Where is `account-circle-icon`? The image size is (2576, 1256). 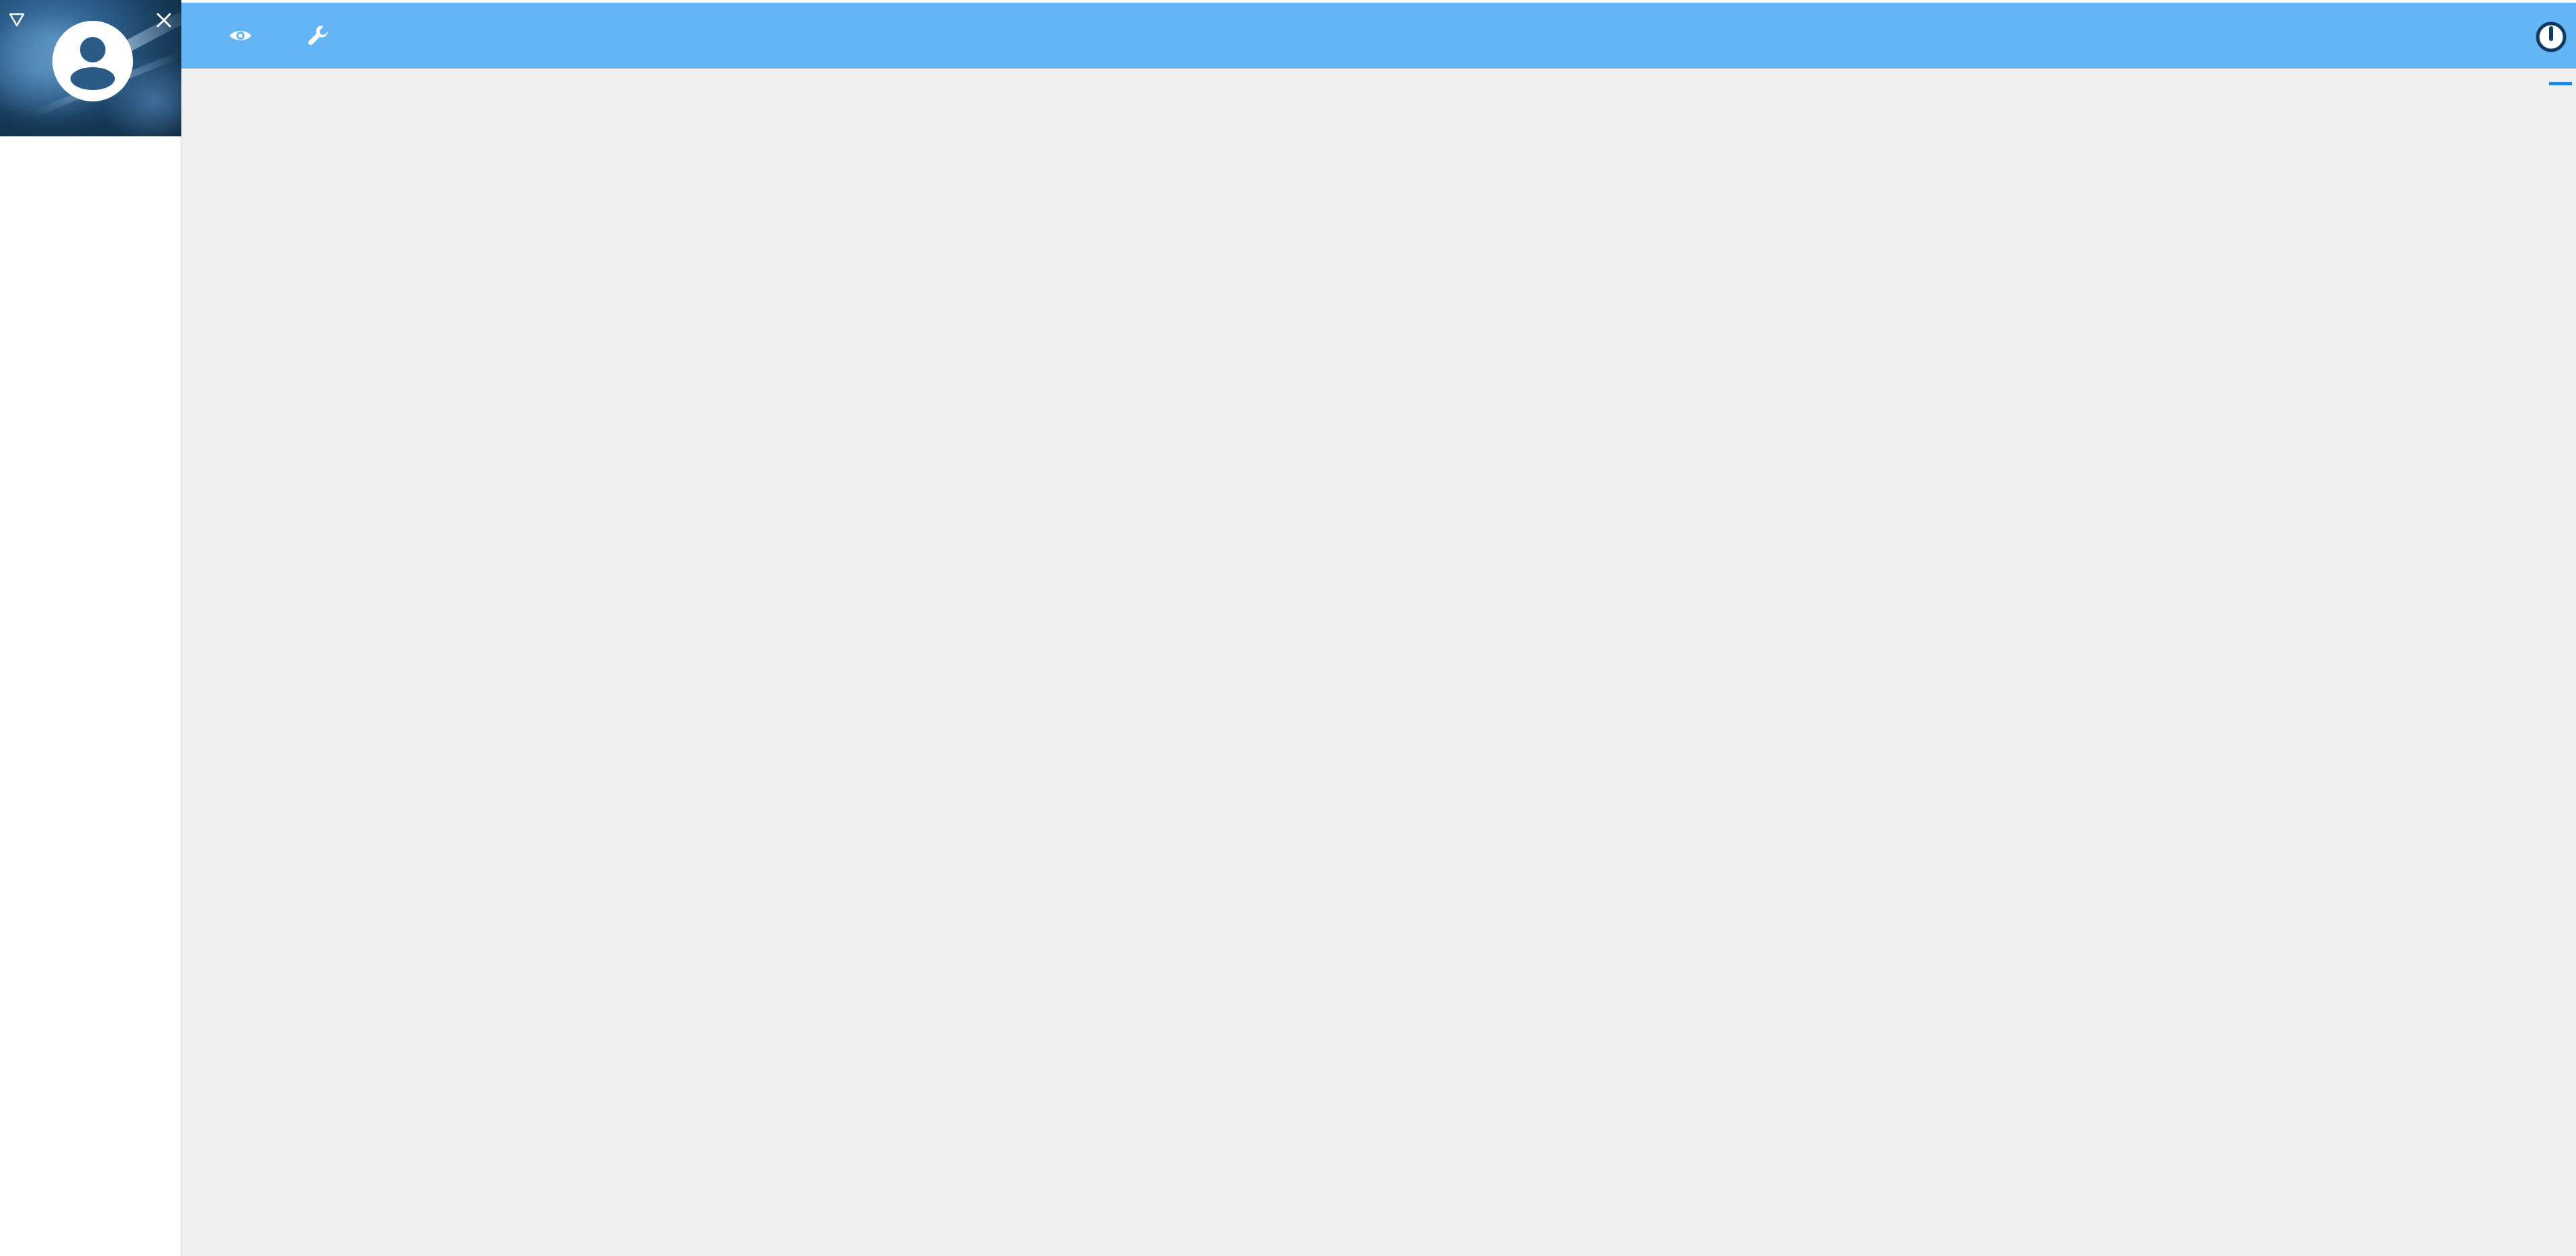 account-circle-icon is located at coordinates (93, 61).